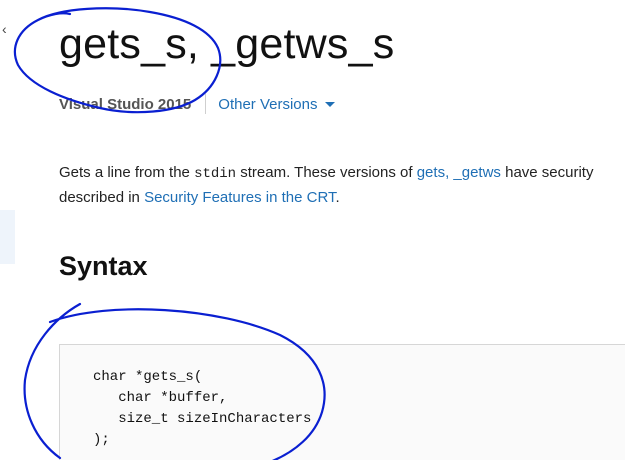 This screenshot has width=625, height=460. What do you see at coordinates (125, 104) in the screenshot?
I see `current-version-label: Visual Studio 2015` at bounding box center [125, 104].